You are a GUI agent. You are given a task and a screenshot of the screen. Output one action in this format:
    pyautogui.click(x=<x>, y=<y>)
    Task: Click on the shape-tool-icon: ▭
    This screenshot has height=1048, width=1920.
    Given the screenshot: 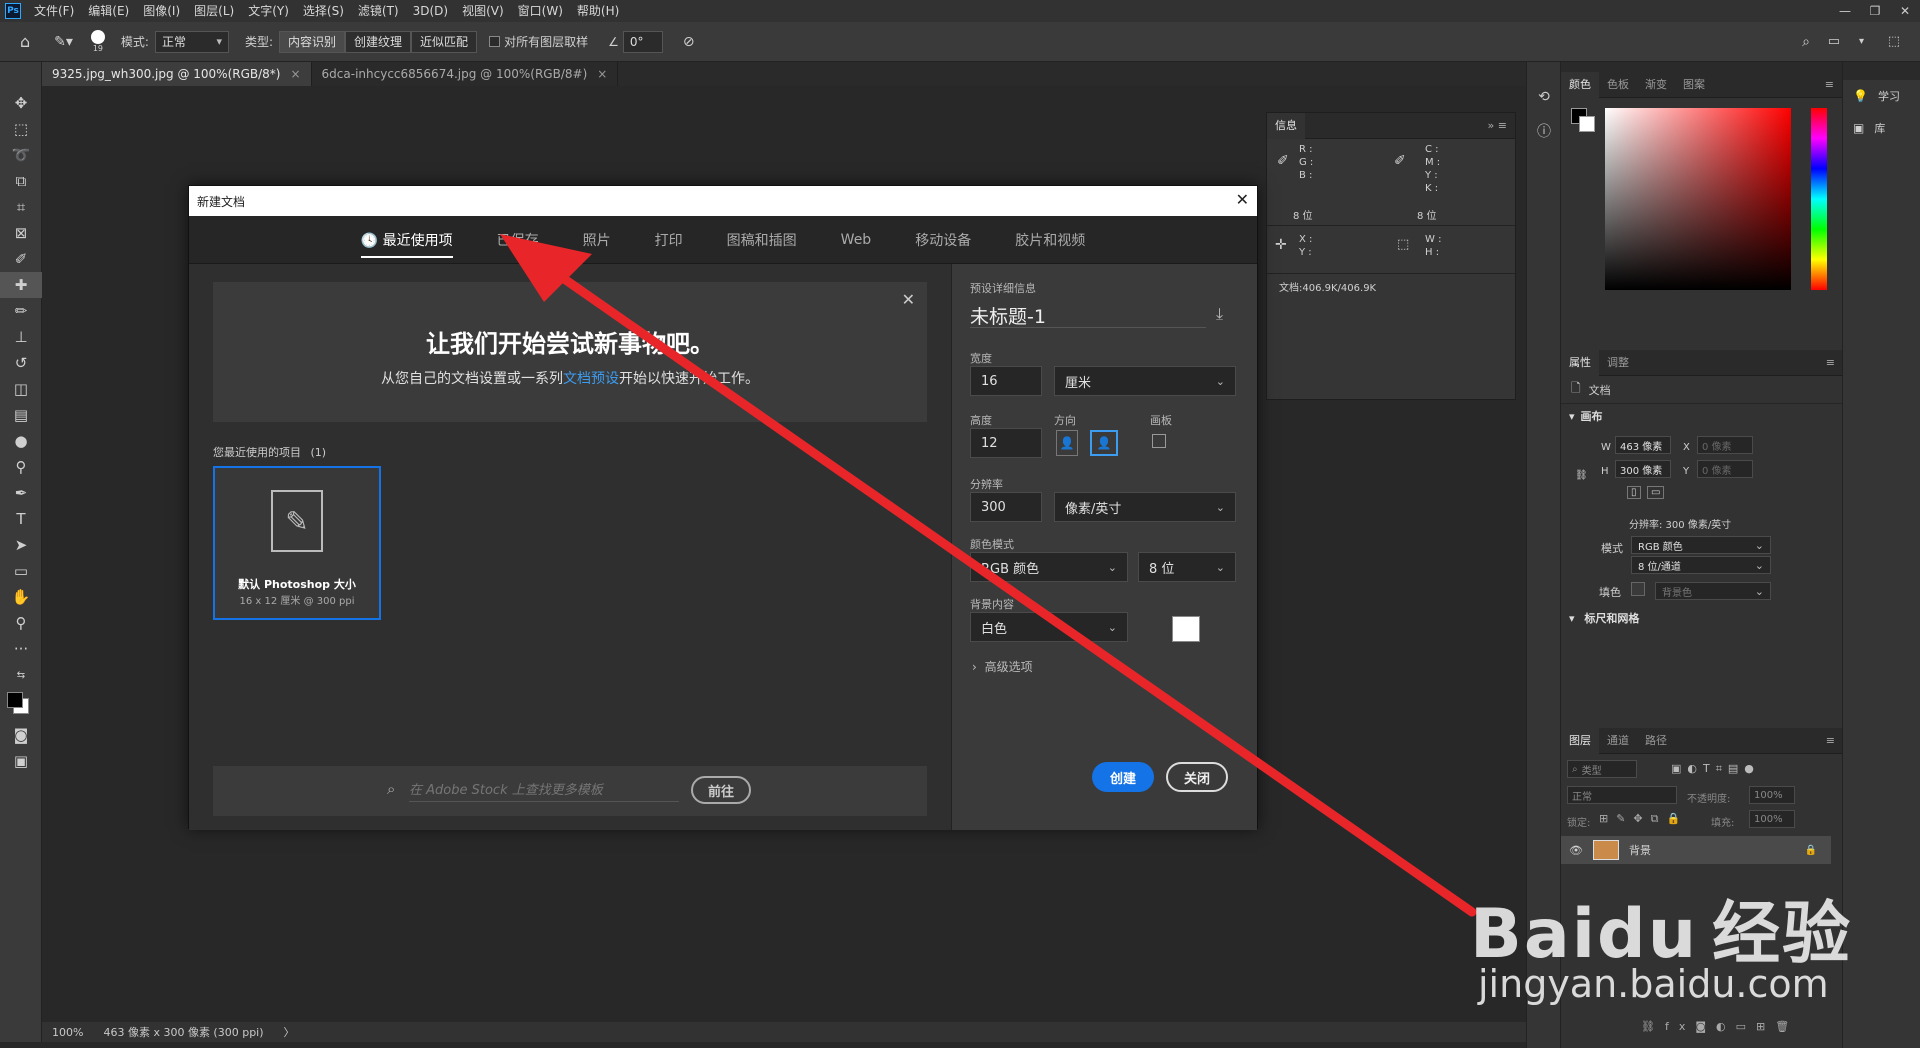 What is the action you would take?
    pyautogui.click(x=21, y=571)
    